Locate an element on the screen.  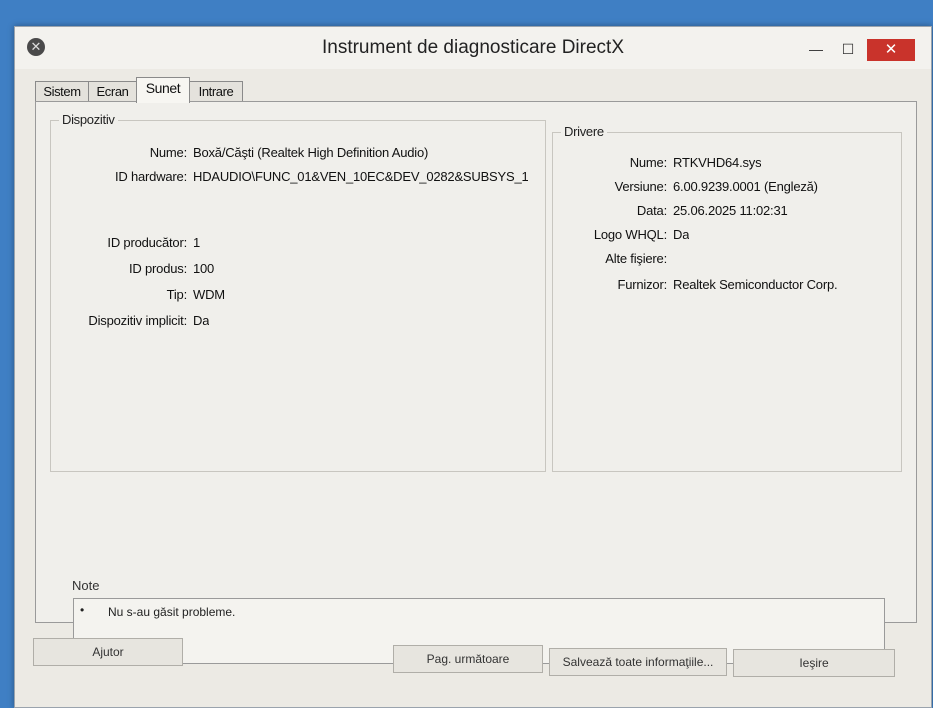
drivers-group-title: Drivere is located at coordinates (584, 131).